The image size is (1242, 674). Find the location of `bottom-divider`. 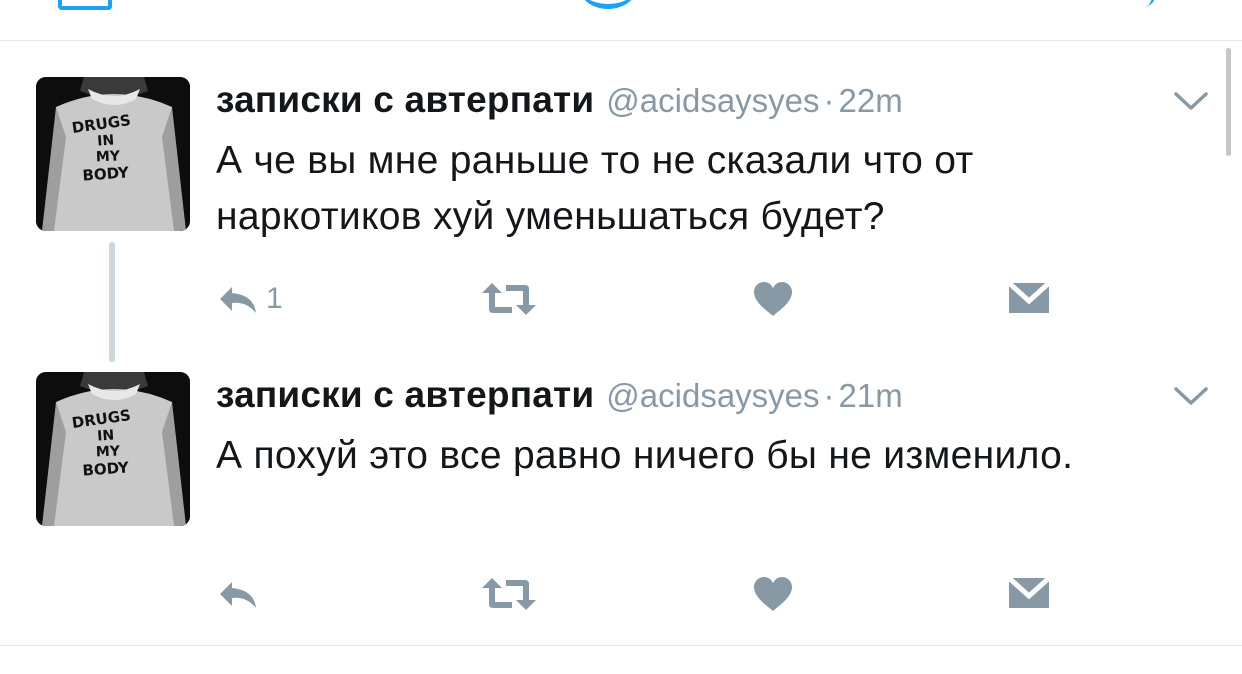

bottom-divider is located at coordinates (621, 645).